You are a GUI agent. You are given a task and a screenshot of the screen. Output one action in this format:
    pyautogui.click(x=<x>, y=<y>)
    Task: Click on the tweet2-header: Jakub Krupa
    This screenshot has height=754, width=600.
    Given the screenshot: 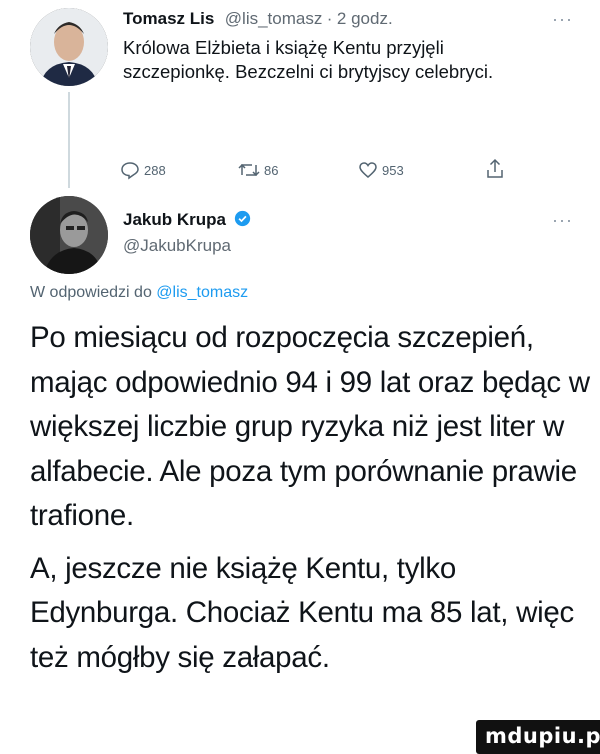 What is the action you would take?
    pyautogui.click(x=187, y=220)
    